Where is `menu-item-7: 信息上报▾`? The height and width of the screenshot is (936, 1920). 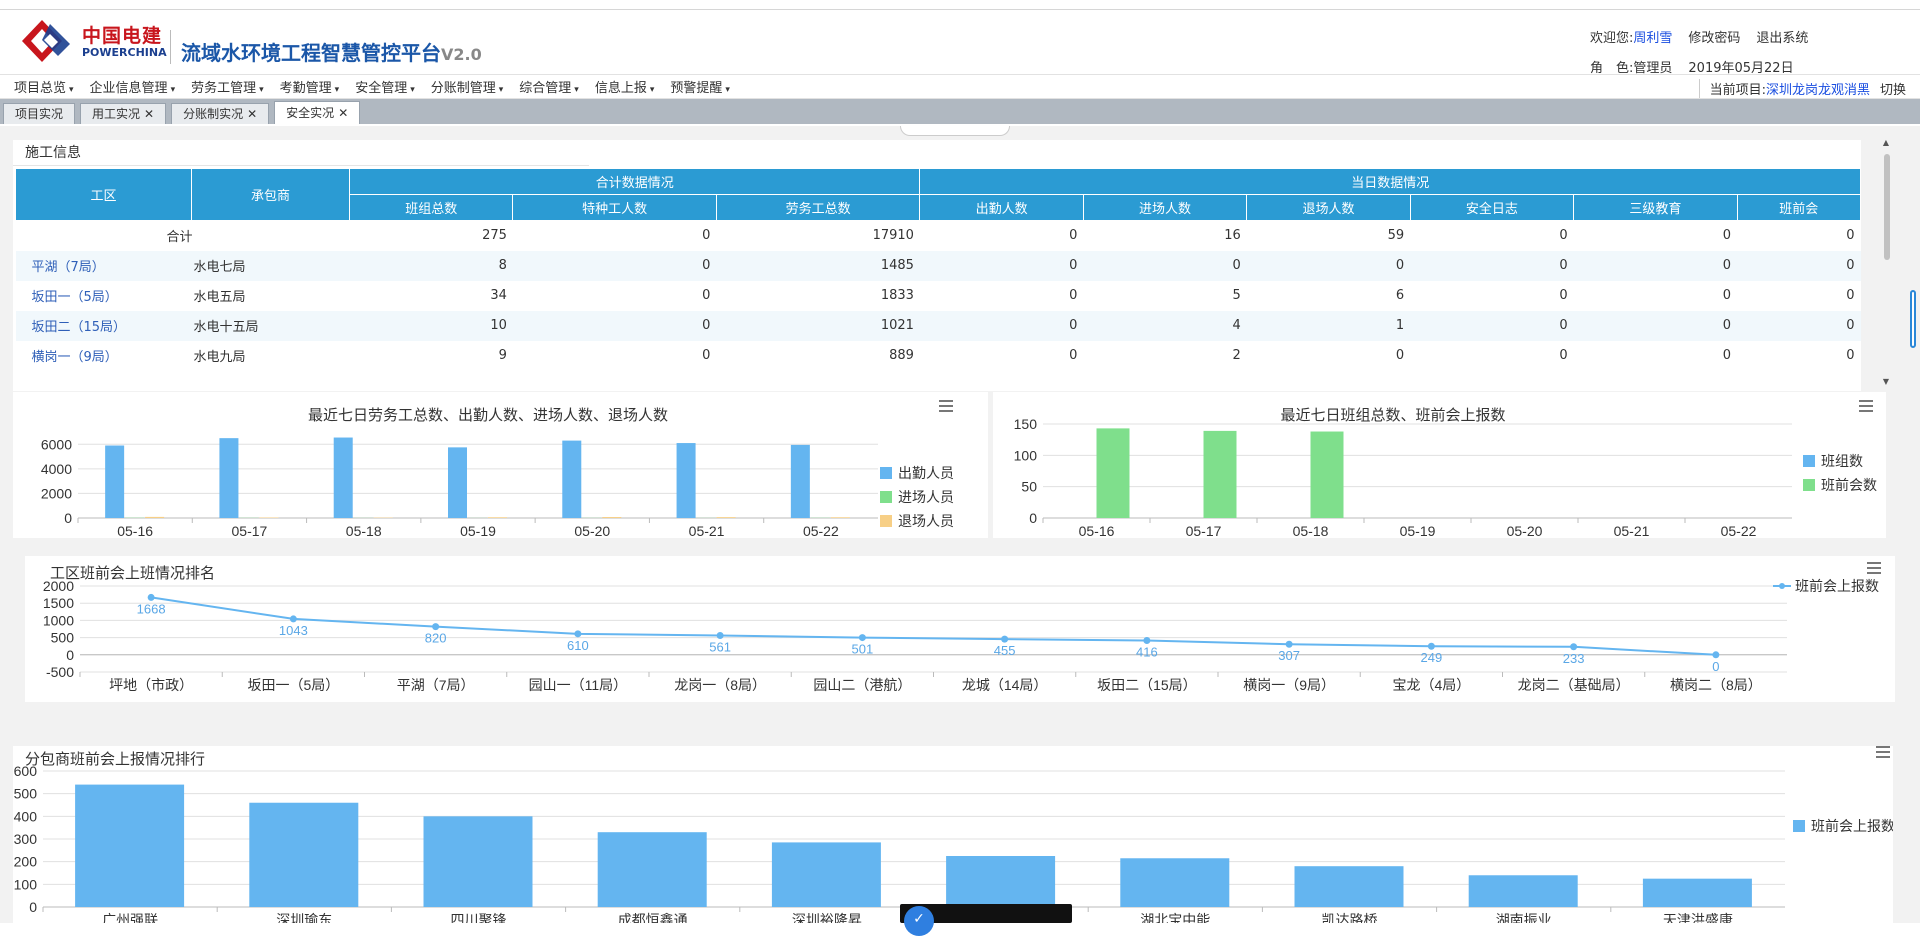 menu-item-7: 信息上报▾ is located at coordinates (625, 86).